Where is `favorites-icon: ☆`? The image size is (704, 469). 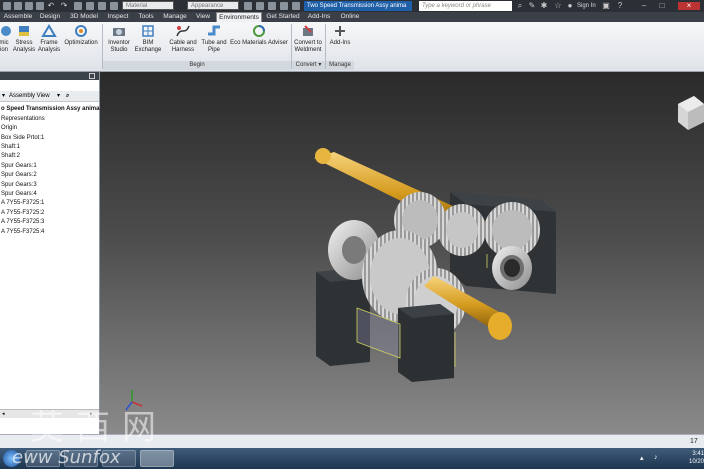
favorites-icon: ☆ is located at coordinates (558, 6).